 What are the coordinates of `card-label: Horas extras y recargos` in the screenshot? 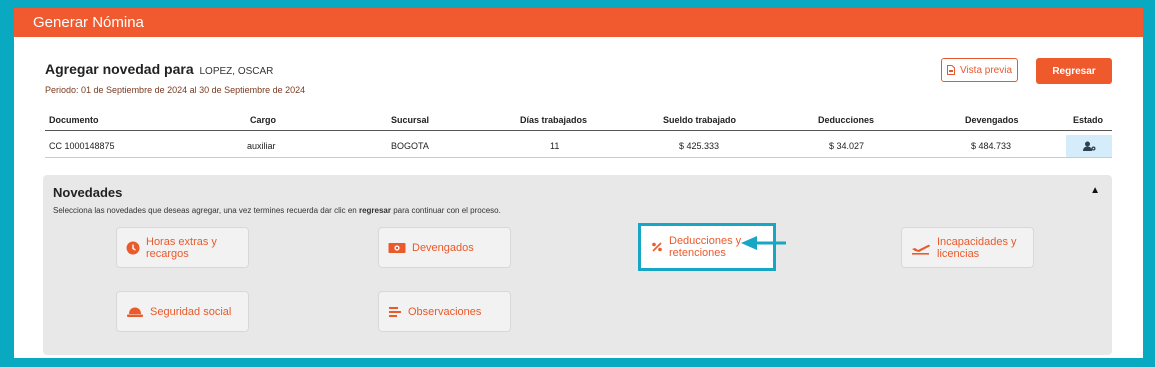 It's located at (181, 247).